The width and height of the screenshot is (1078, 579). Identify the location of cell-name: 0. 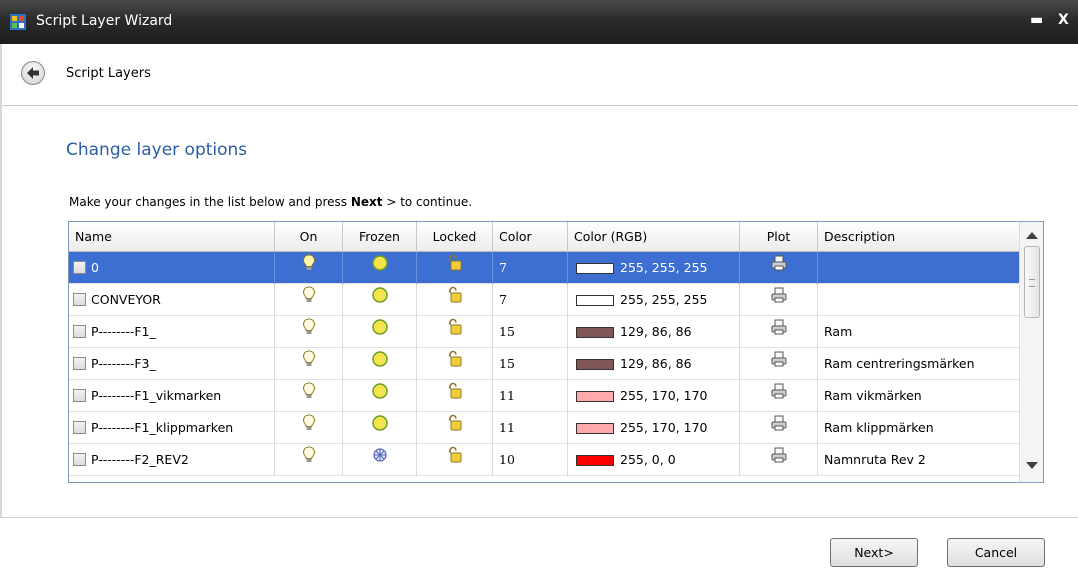
(172, 268).